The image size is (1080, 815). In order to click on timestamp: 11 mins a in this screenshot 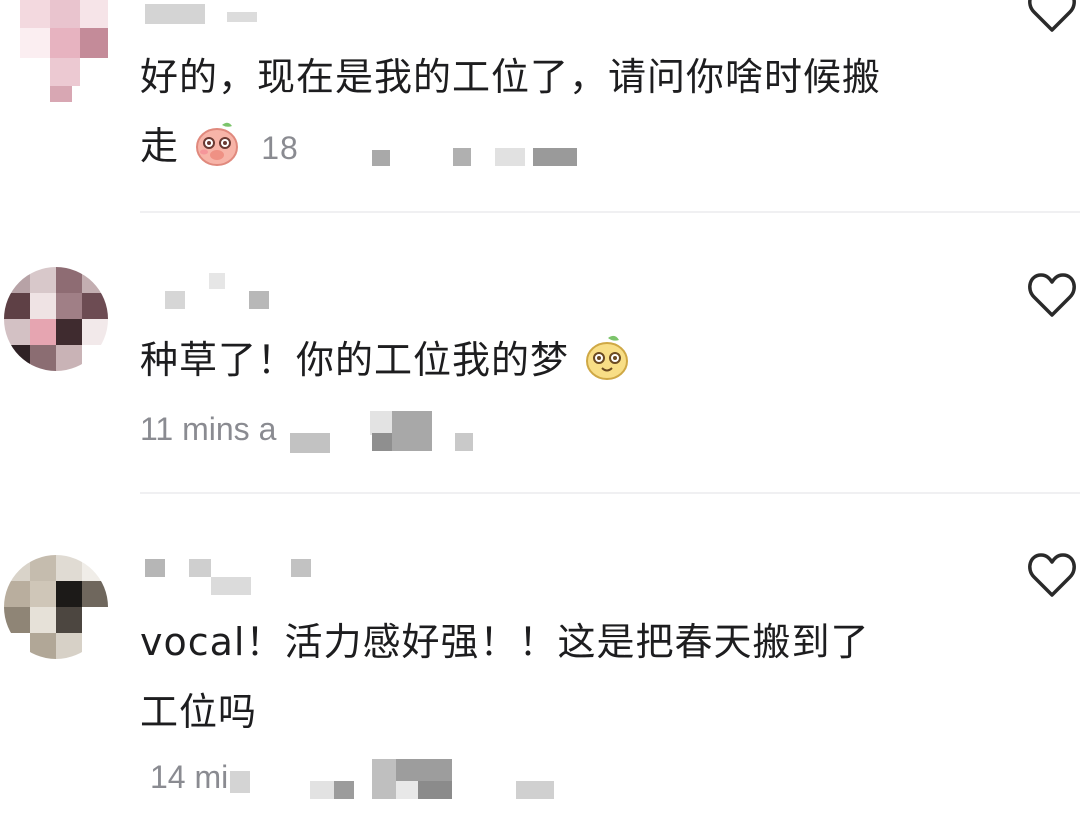, I will do `click(208, 429)`.